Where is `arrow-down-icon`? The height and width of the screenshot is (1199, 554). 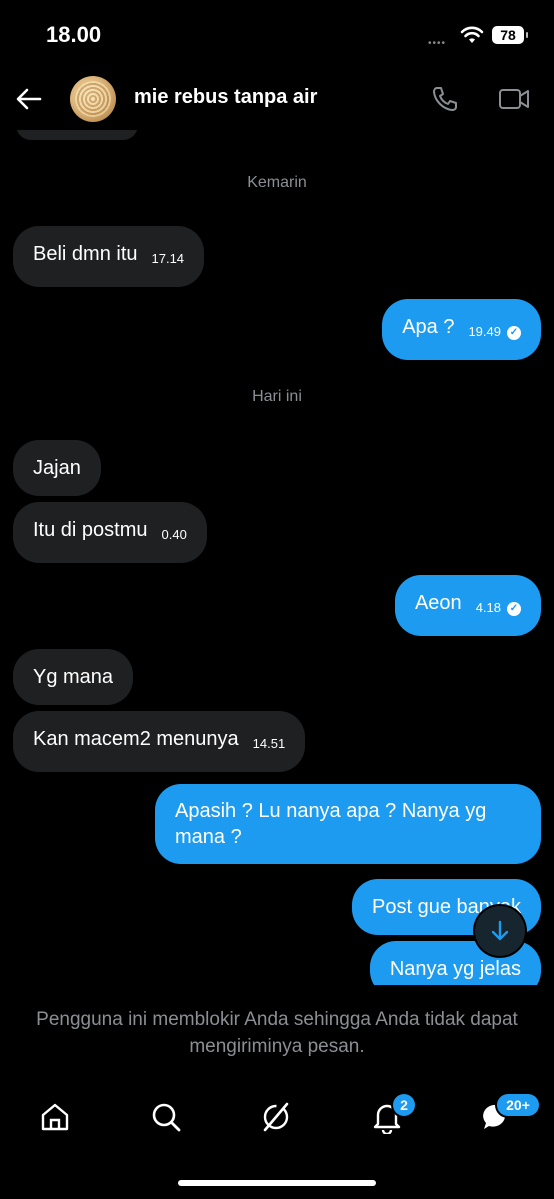
arrow-down-icon is located at coordinates (500, 930).